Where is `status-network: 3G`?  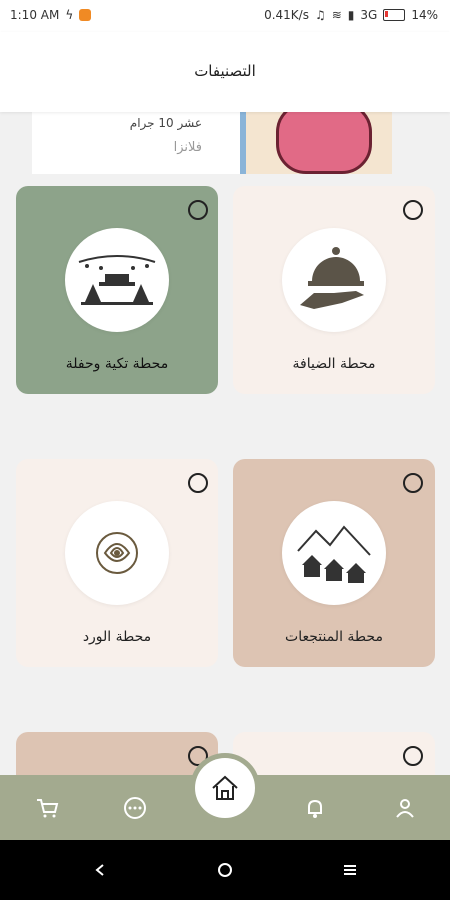
status-network: 3G is located at coordinates (369, 15).